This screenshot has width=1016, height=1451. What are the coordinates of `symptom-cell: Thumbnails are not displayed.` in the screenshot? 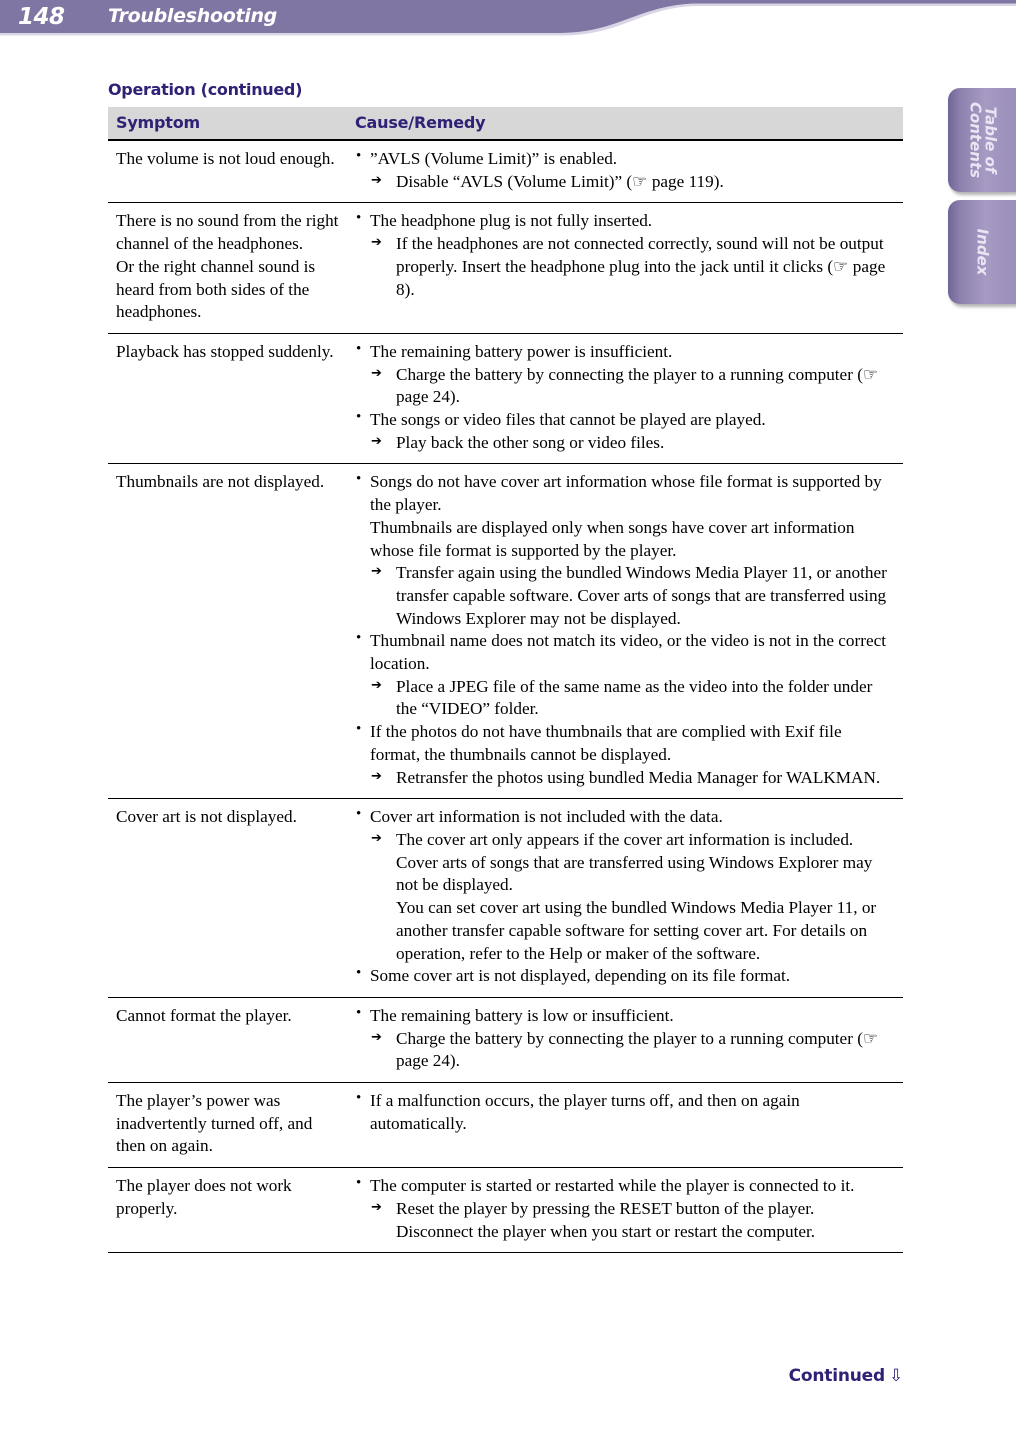 It's located at (227, 631).